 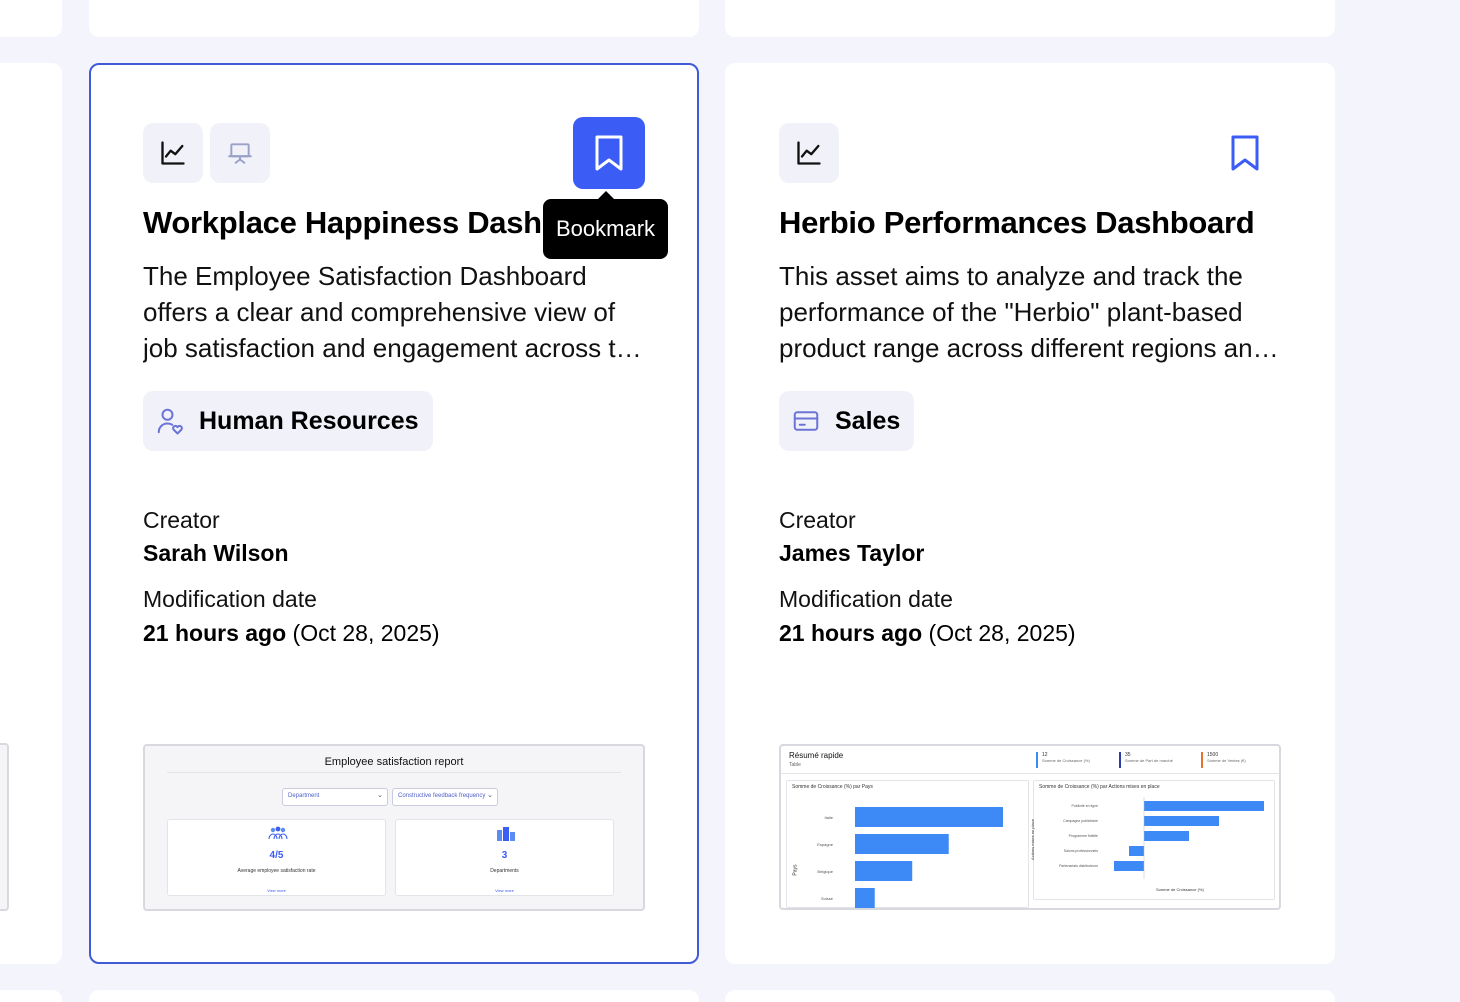 I want to click on bookmark-tooltip: Bookmark, so click(x=606, y=225).